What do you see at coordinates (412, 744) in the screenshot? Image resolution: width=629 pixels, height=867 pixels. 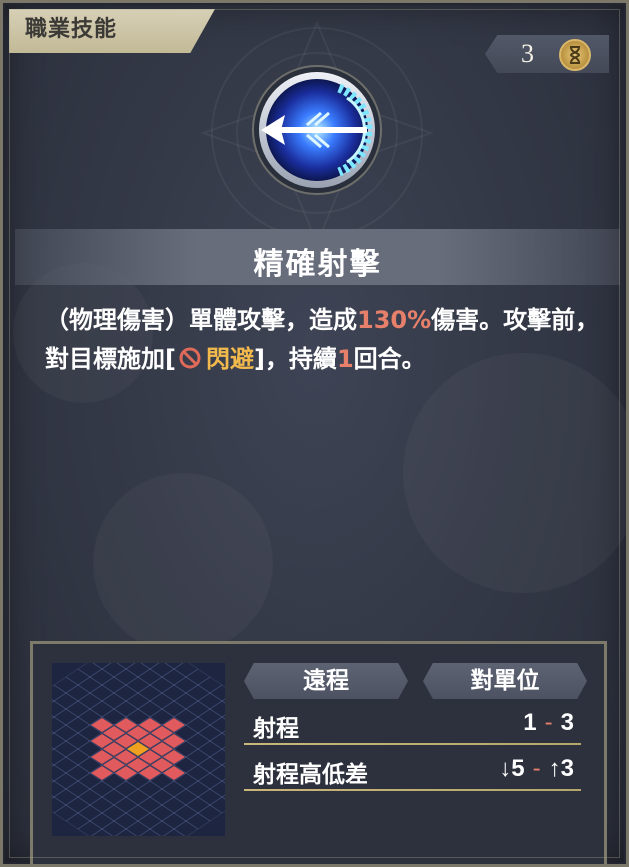 I see `row-divider` at bounding box center [412, 744].